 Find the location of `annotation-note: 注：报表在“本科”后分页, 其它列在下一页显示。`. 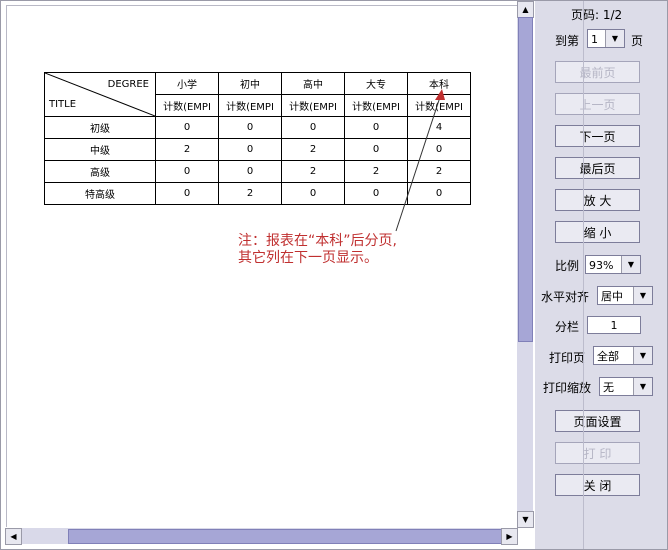

annotation-note: 注：报表在“本科”后分页, 其它列在下一页显示。 is located at coordinates (317, 250).